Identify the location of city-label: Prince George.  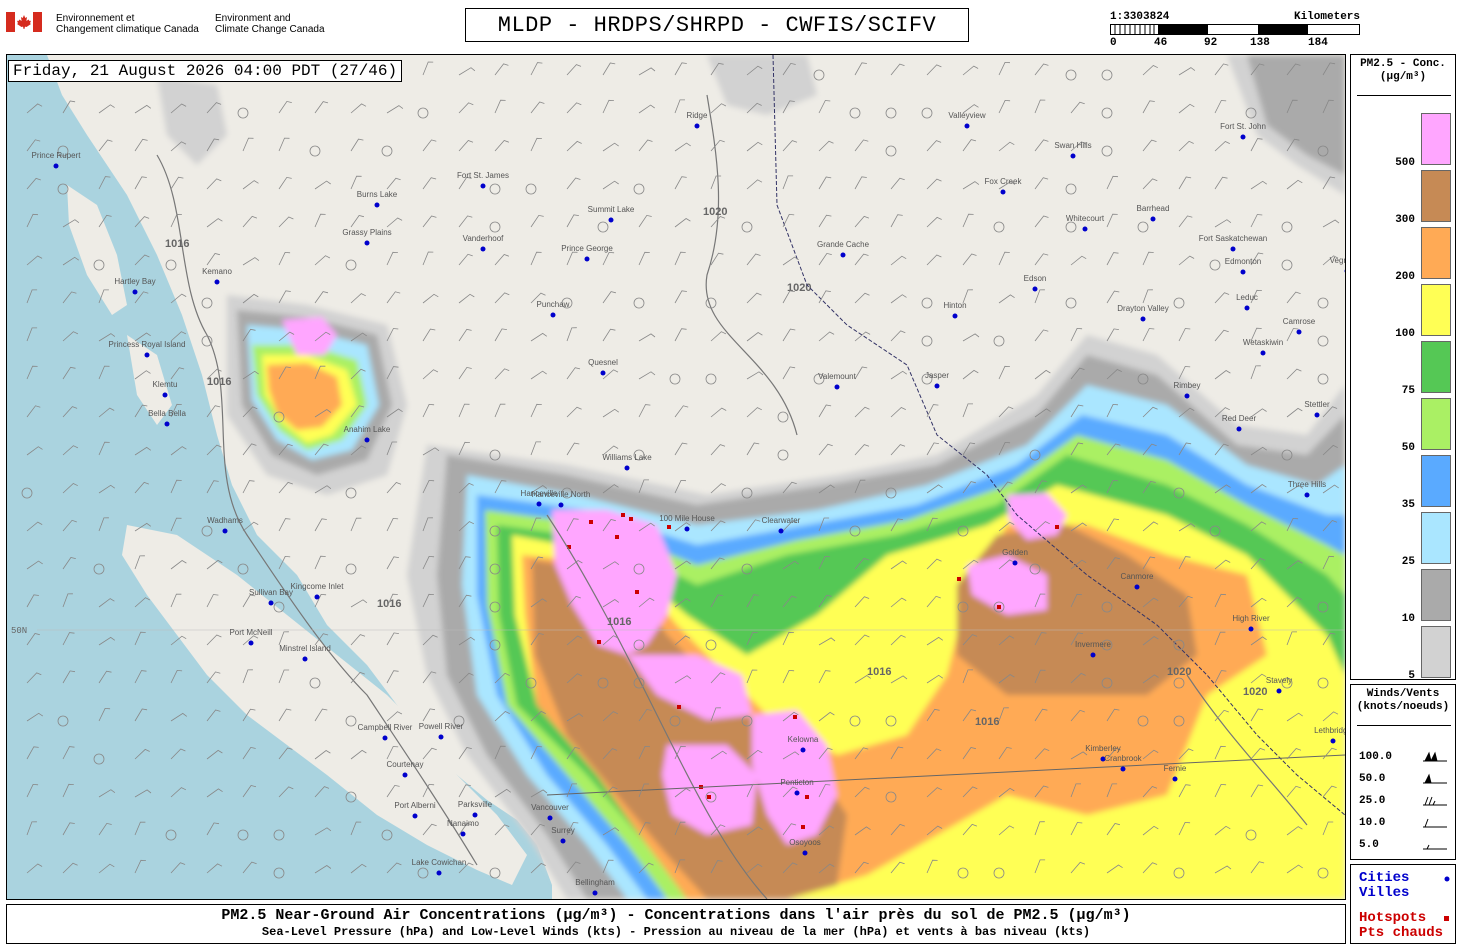
(587, 248).